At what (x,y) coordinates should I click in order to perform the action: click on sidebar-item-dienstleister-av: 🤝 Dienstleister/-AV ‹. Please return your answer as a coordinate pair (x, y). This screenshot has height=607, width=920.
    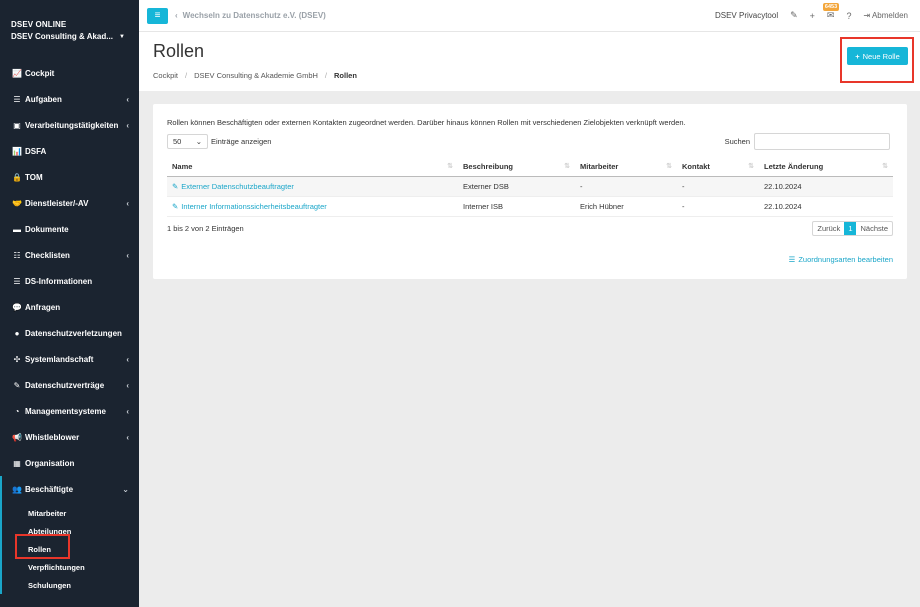
    Looking at the image, I should click on (69, 203).